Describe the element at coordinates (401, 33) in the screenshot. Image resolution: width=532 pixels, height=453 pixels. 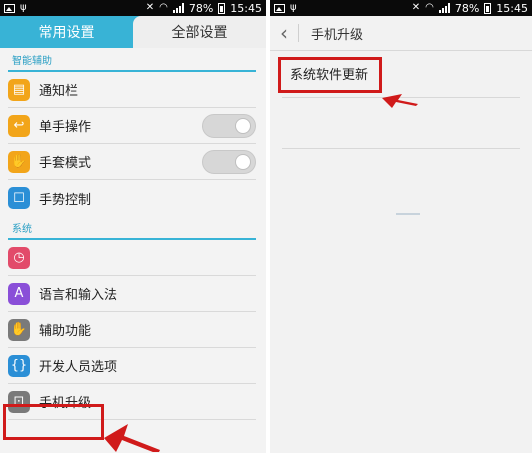
I see `title-bar: ‹ 手机升级` at that location.